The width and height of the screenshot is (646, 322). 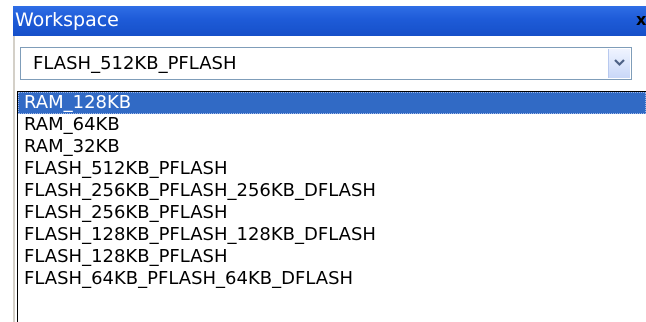 What do you see at coordinates (332, 103) in the screenshot?
I see `list-item: RAM_128KB` at bounding box center [332, 103].